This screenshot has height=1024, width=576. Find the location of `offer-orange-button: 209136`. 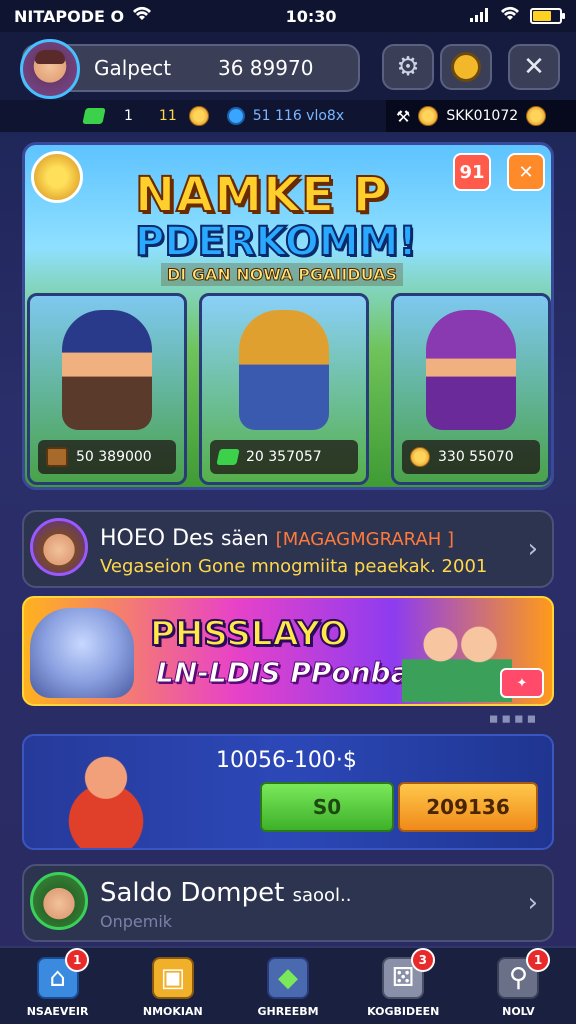

offer-orange-button: 209136 is located at coordinates (468, 807).